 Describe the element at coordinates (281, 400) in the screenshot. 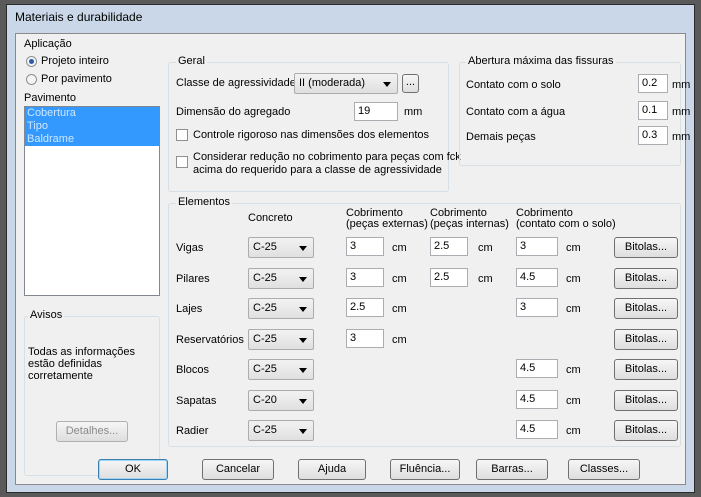

I see `concreto-select: C-20` at that location.